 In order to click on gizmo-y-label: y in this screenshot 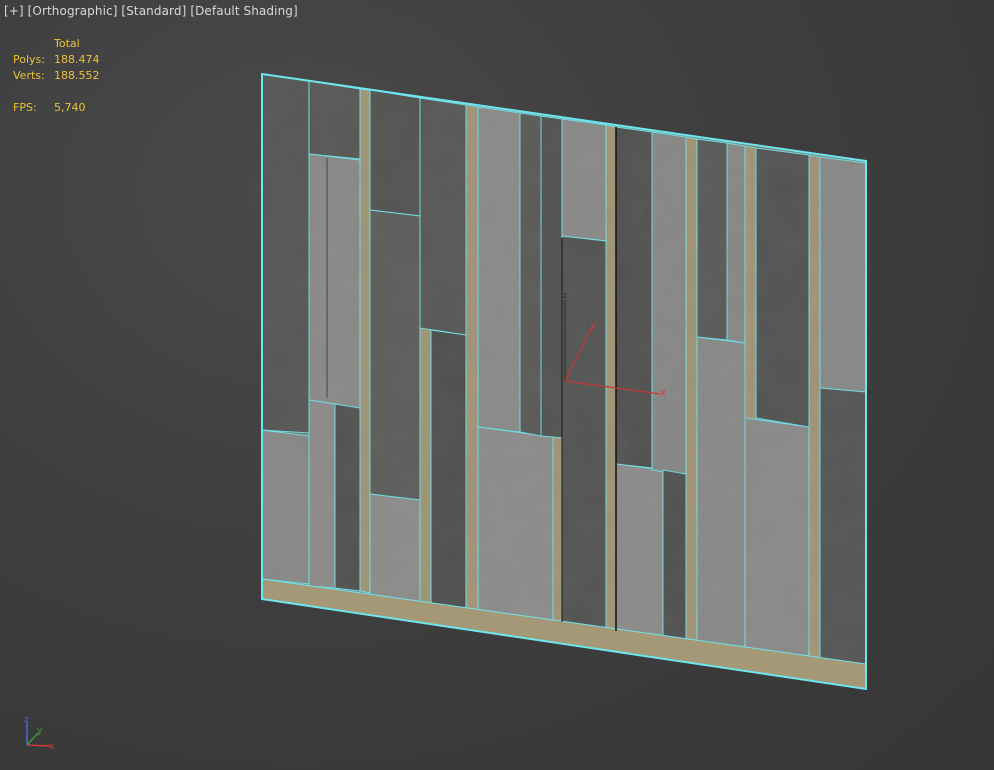, I will do `click(593, 325)`.